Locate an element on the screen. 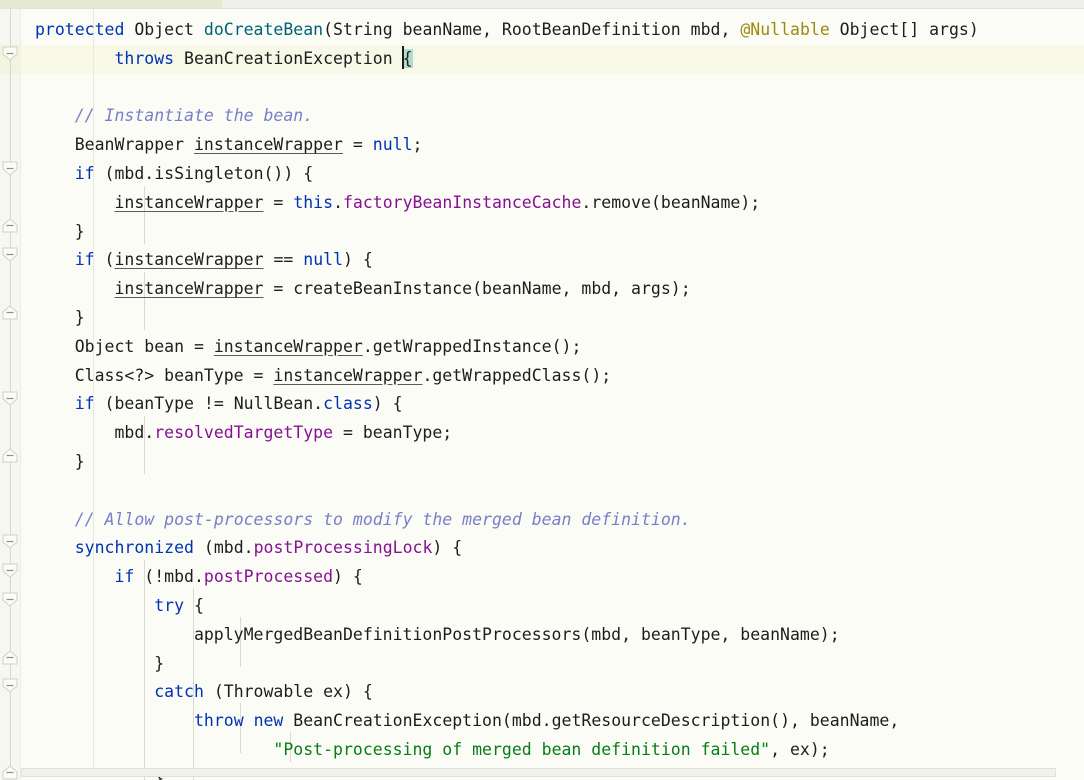 The width and height of the screenshot is (1084, 780). code-token-text: BeanWrapper is located at coordinates (114, 145).